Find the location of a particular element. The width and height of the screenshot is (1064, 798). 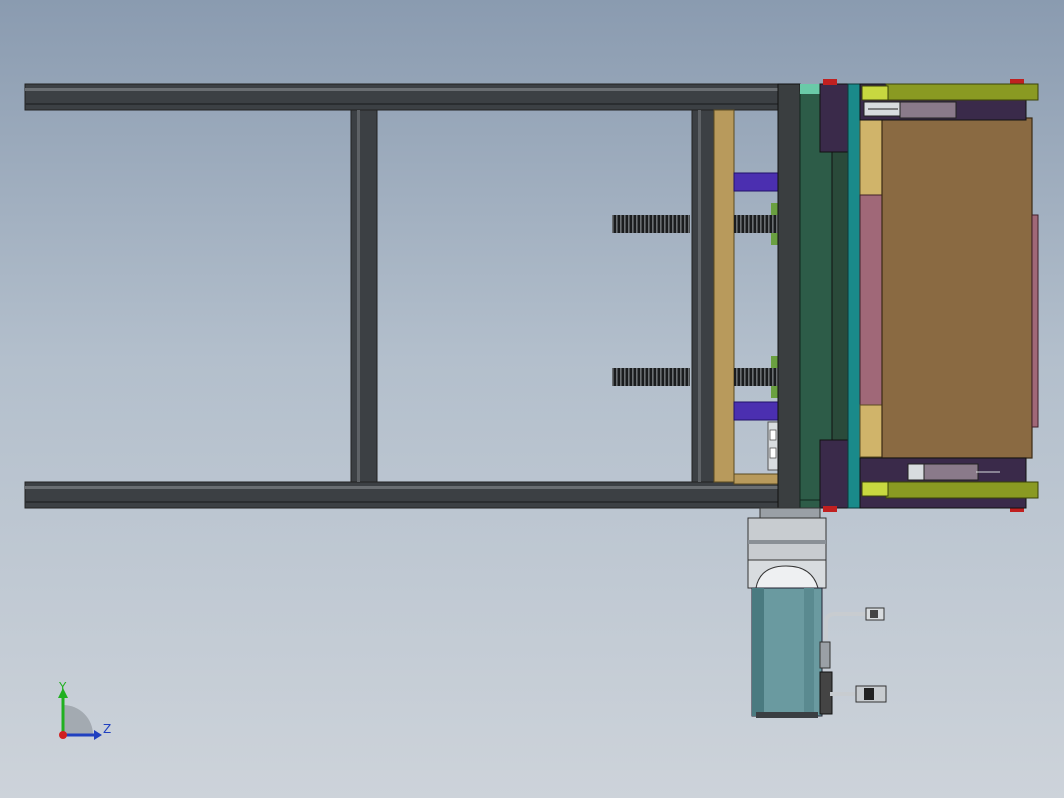

right-post is located at coordinates (703, 296).